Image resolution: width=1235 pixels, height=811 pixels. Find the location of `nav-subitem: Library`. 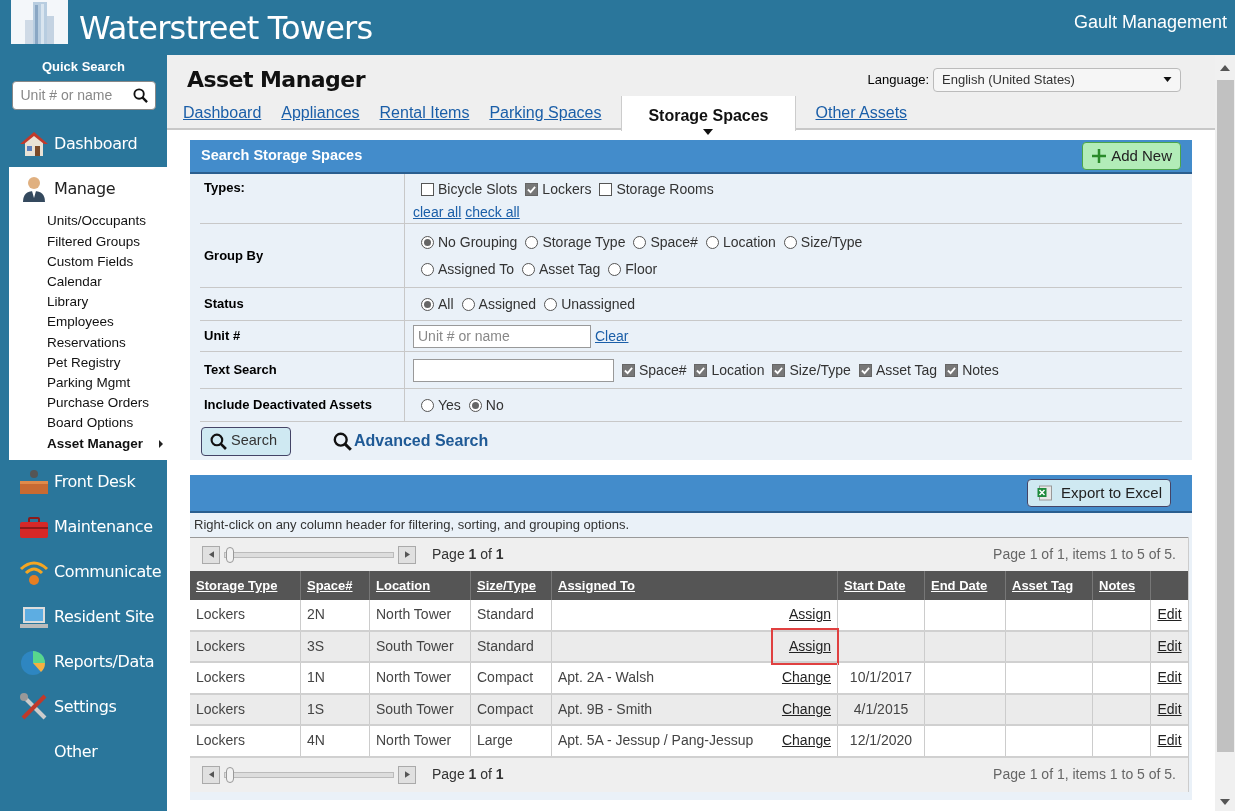

nav-subitem: Library is located at coordinates (88, 302).